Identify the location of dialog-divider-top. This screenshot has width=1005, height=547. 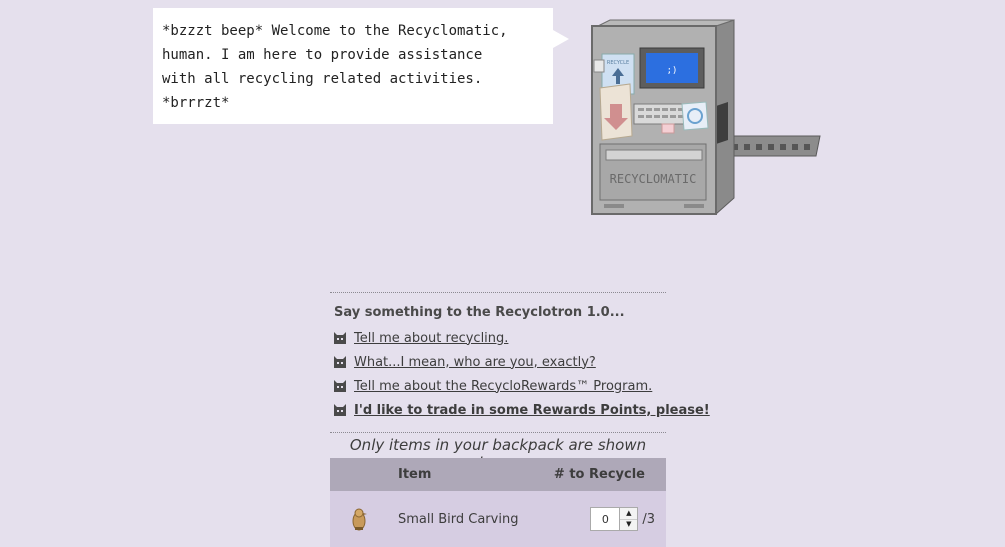
(498, 292).